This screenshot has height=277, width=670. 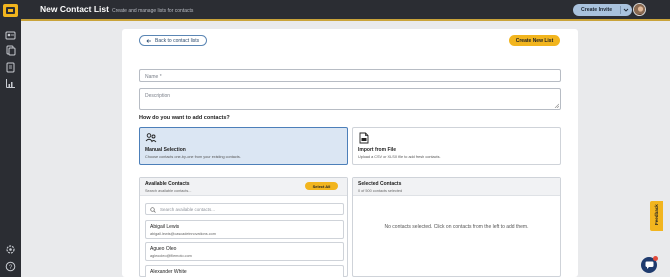 What do you see at coordinates (151, 138) in the screenshot?
I see `users-icon` at bounding box center [151, 138].